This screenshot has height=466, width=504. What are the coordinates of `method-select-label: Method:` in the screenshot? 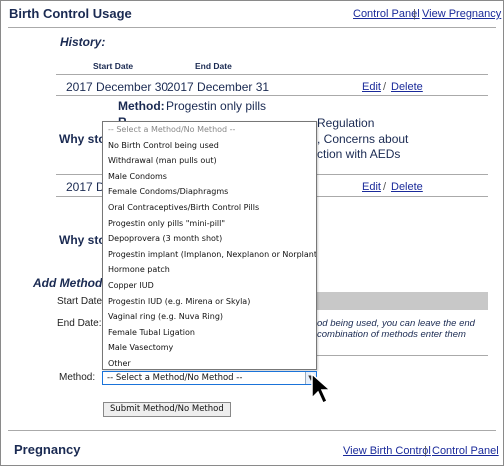 It's located at (77, 377).